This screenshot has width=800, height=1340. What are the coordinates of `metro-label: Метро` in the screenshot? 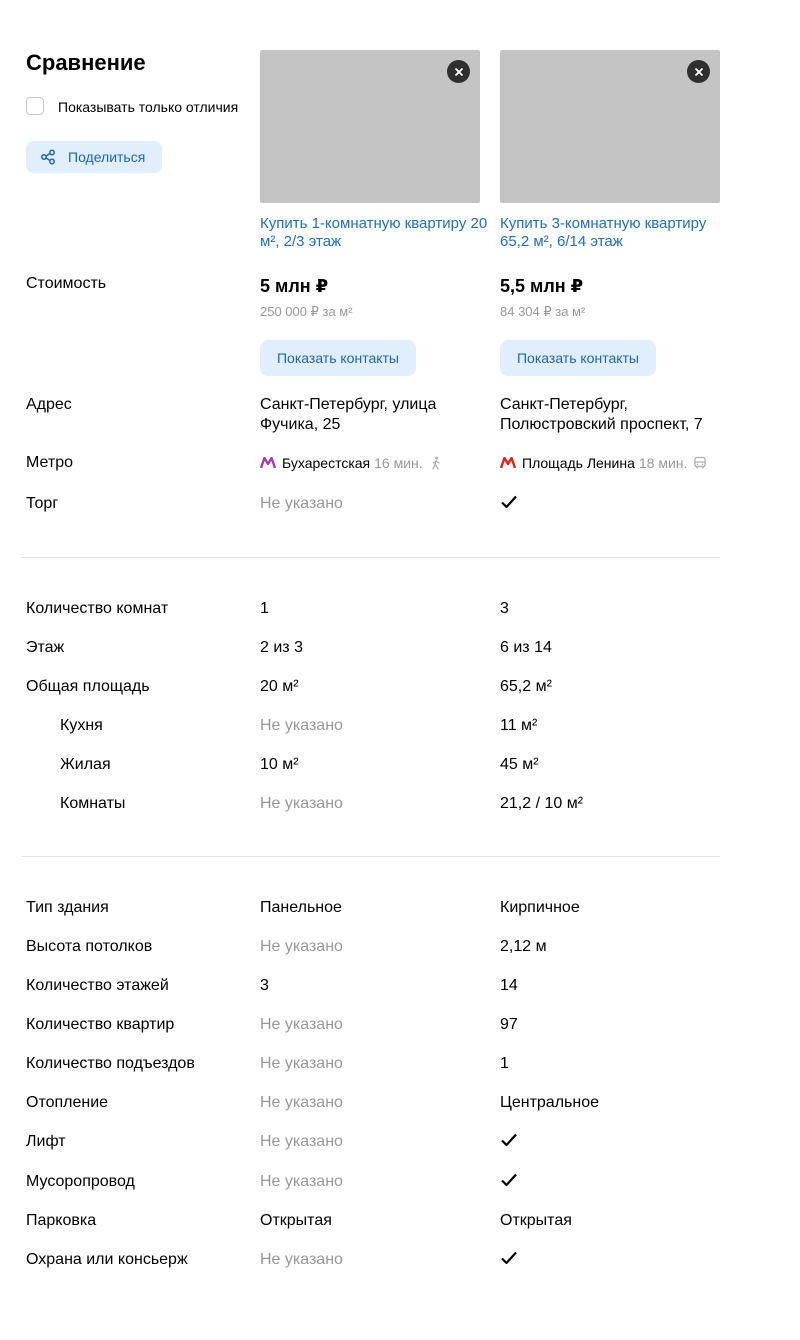 It's located at (49, 462).